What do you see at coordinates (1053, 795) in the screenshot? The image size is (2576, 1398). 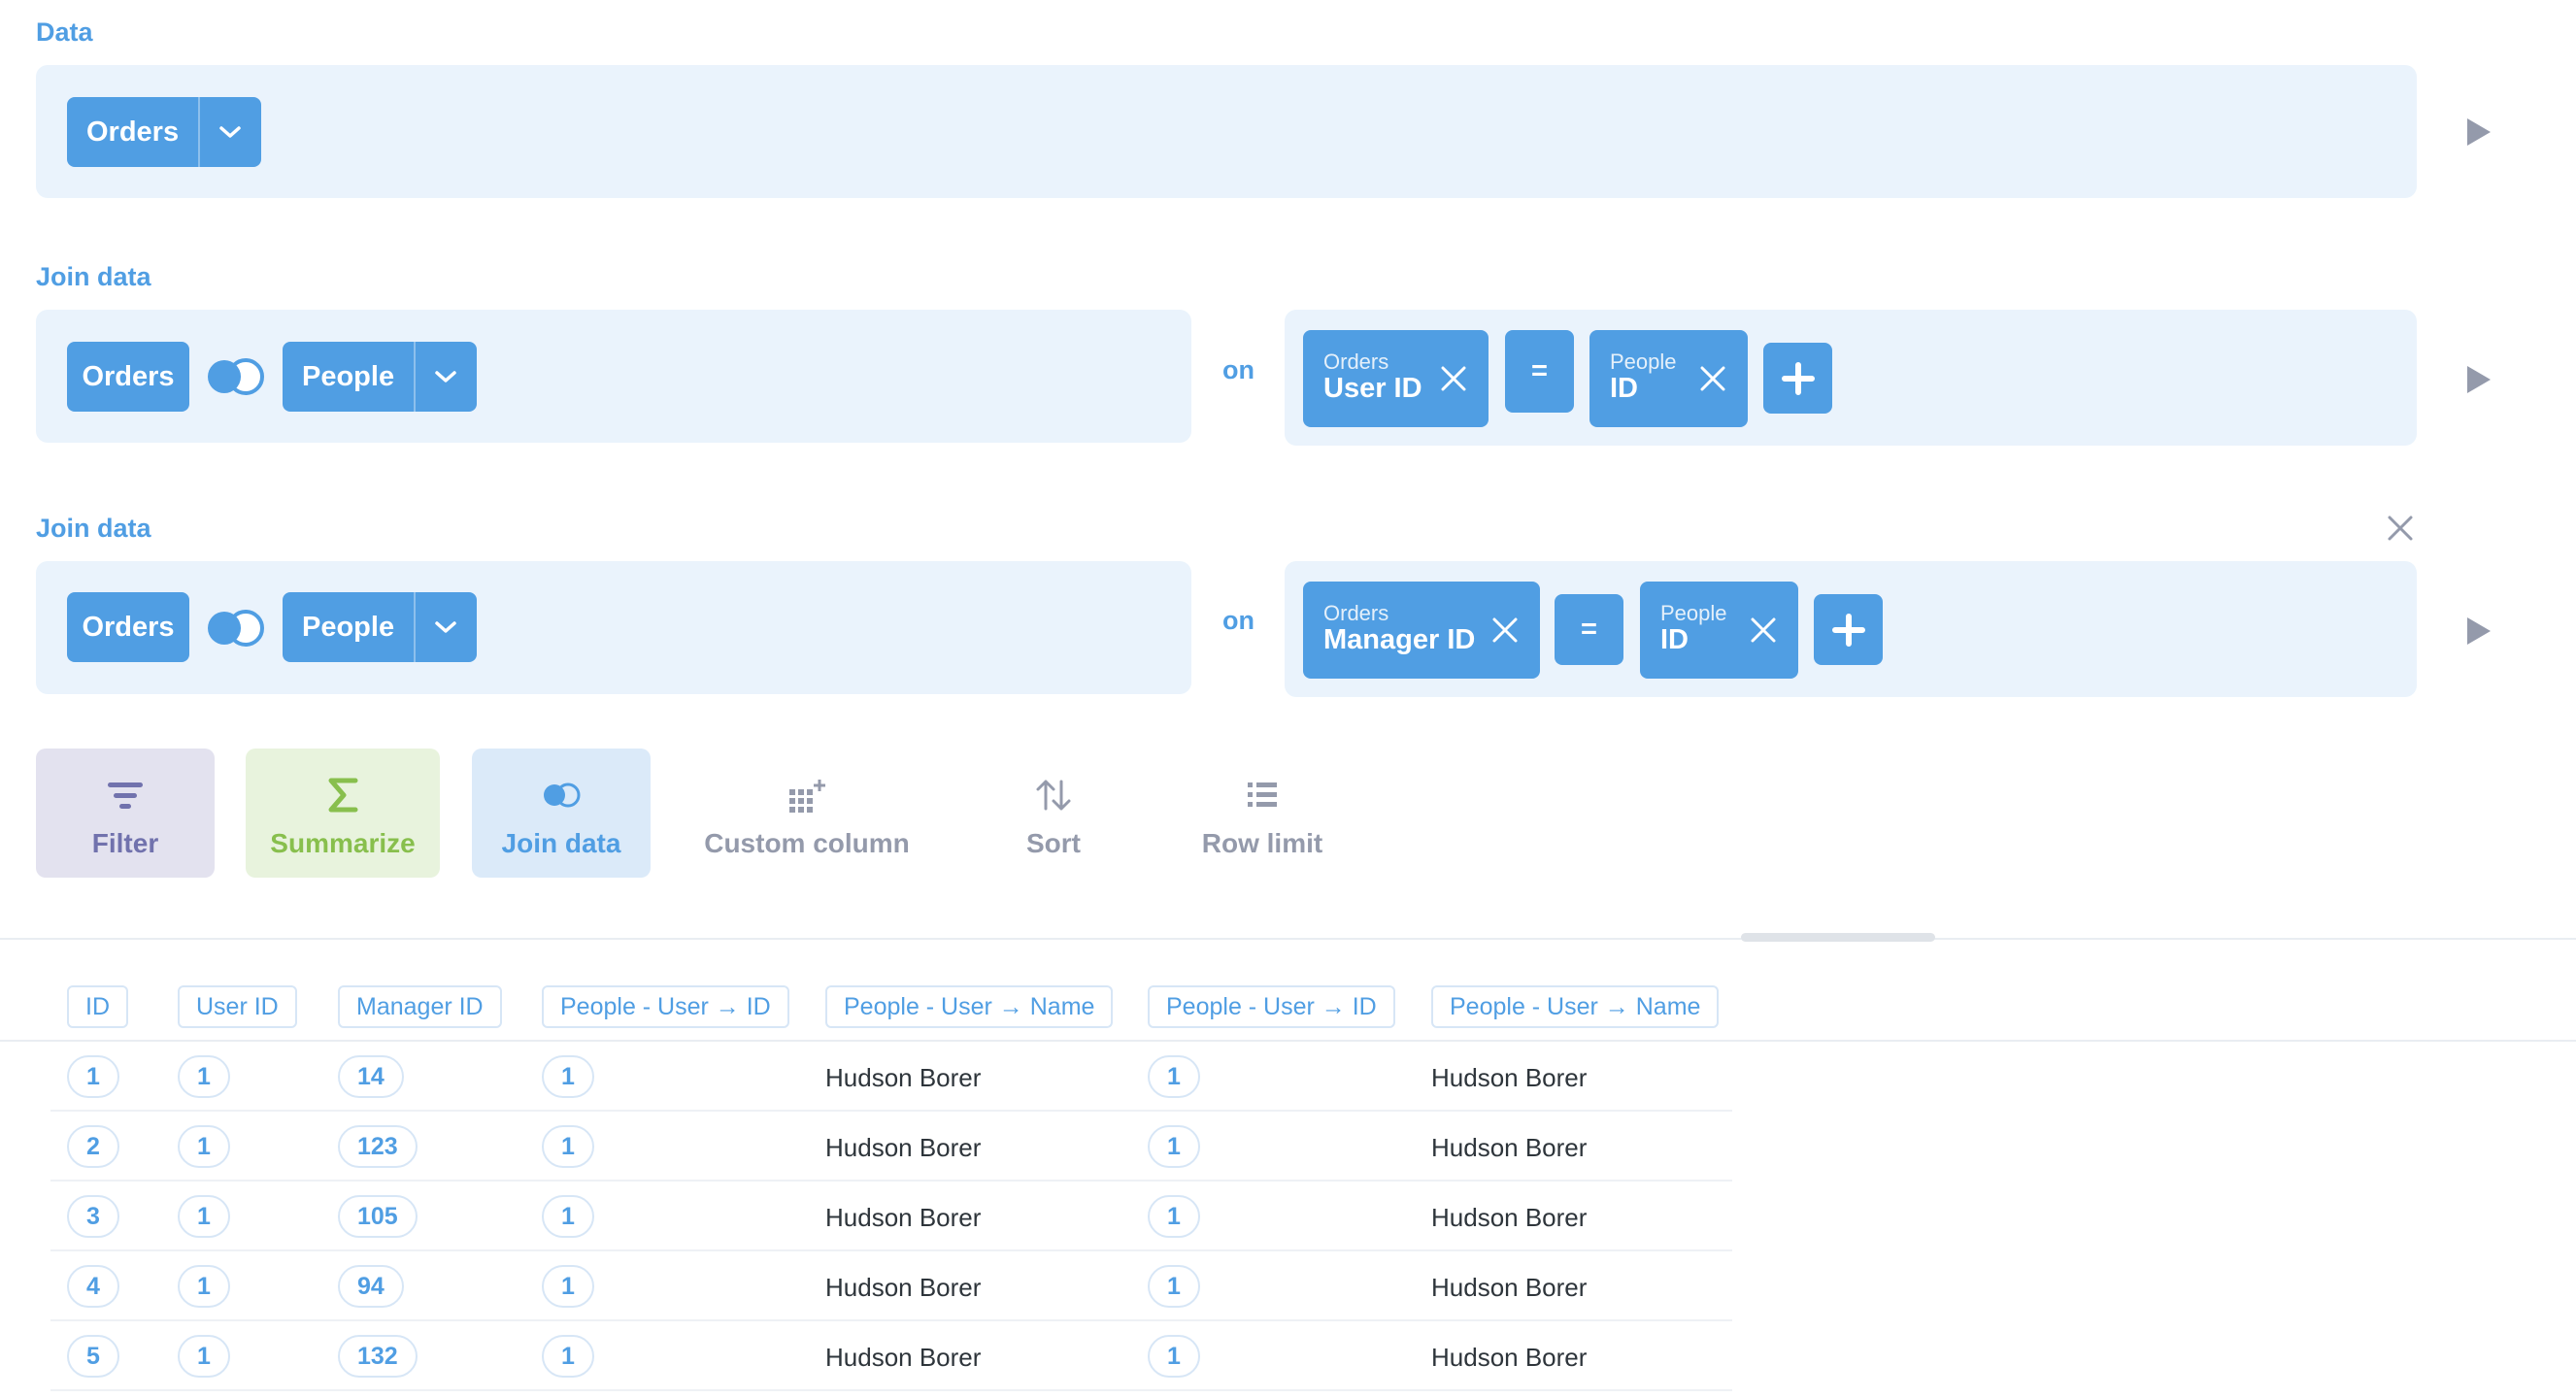 I see `sort-arrows-icon` at bounding box center [1053, 795].